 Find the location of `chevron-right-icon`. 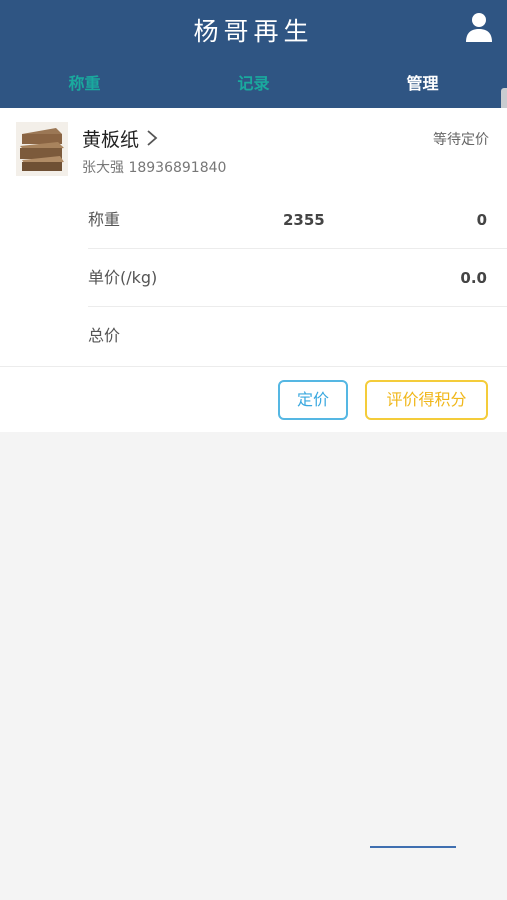

chevron-right-icon is located at coordinates (152, 138).